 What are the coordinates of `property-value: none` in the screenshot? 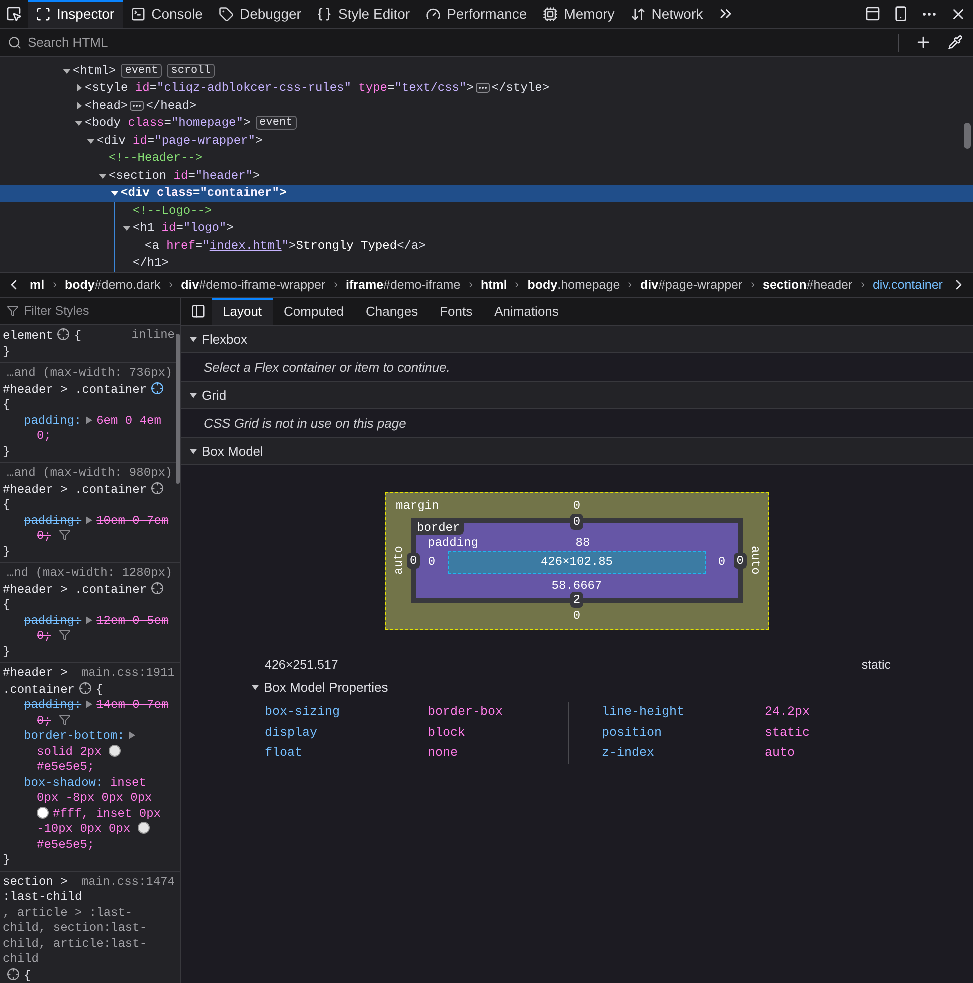 It's located at (498, 753).